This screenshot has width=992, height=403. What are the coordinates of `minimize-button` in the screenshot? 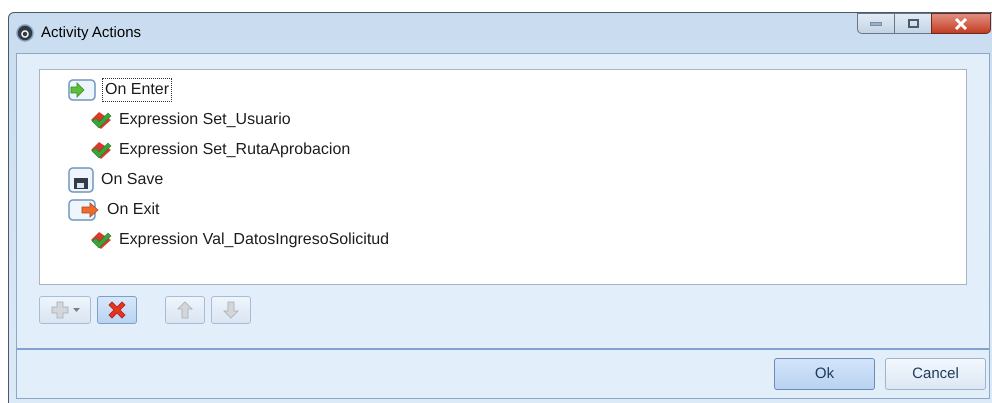 It's located at (876, 23).